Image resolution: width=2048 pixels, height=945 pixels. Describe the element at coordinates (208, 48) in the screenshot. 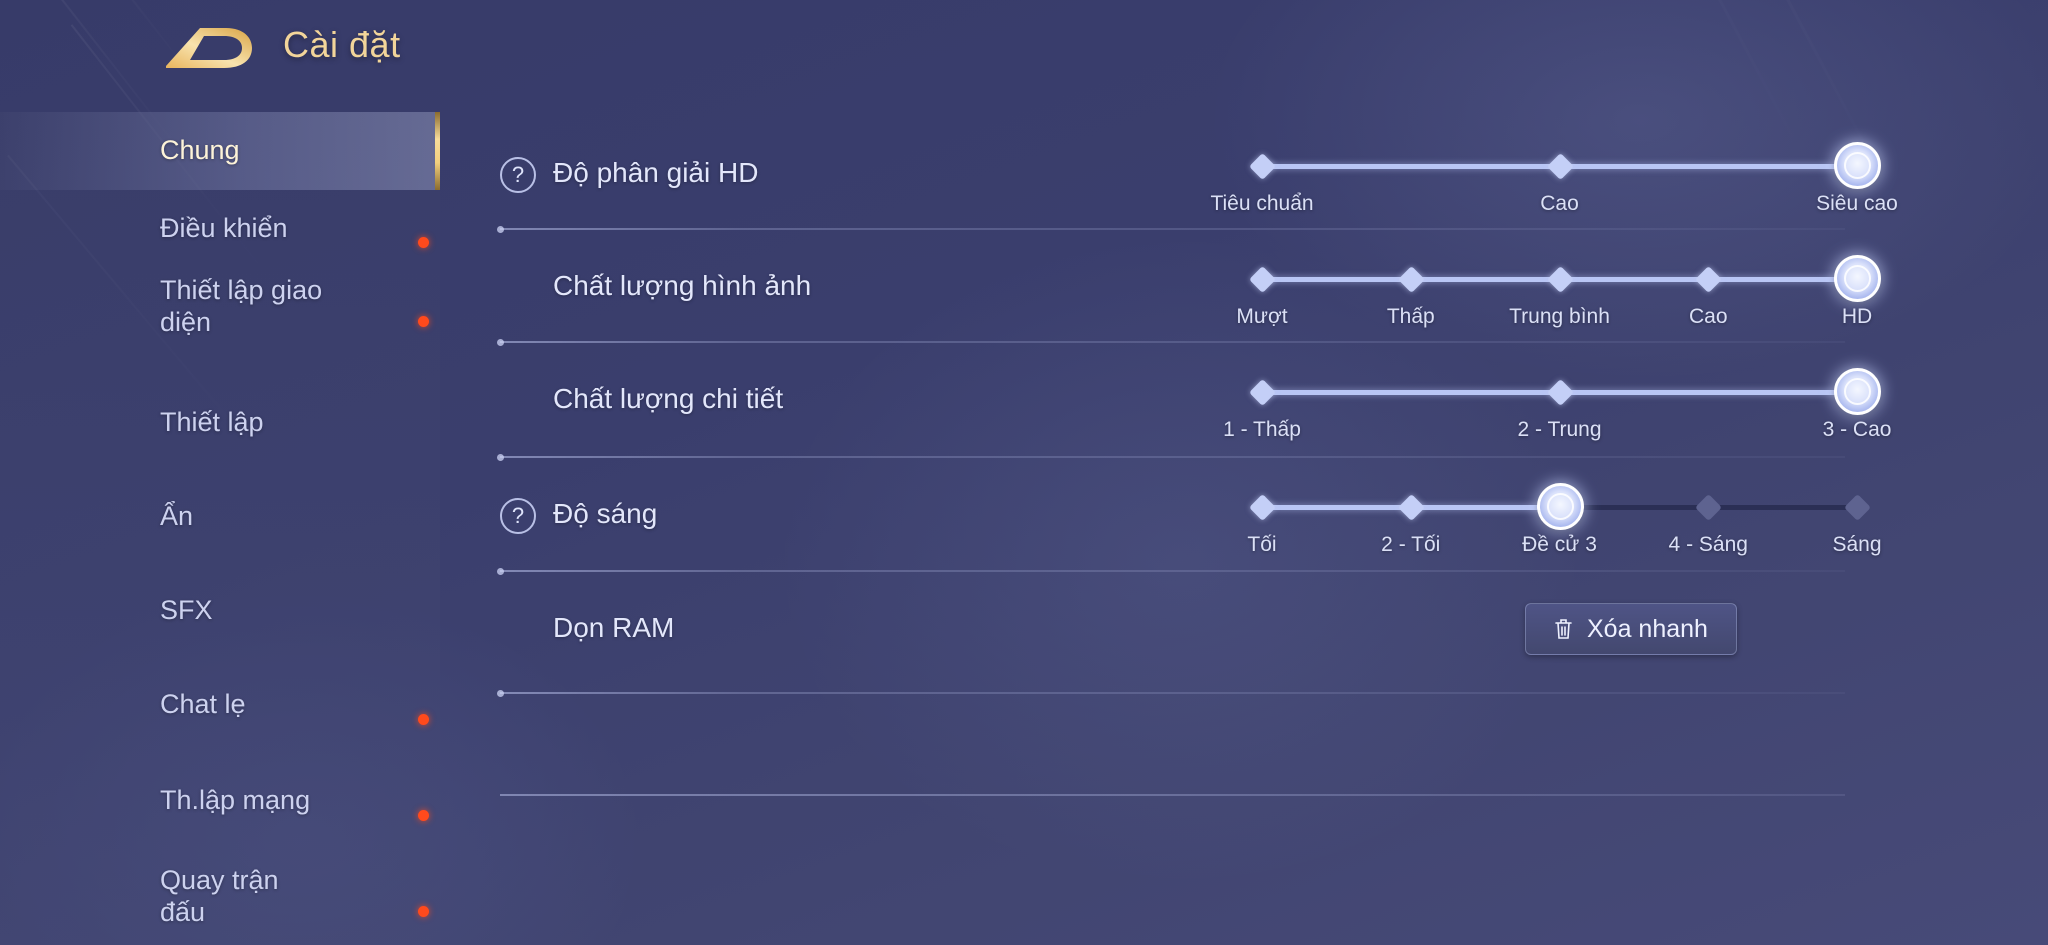

I see `brand-d-logo-icon` at that location.